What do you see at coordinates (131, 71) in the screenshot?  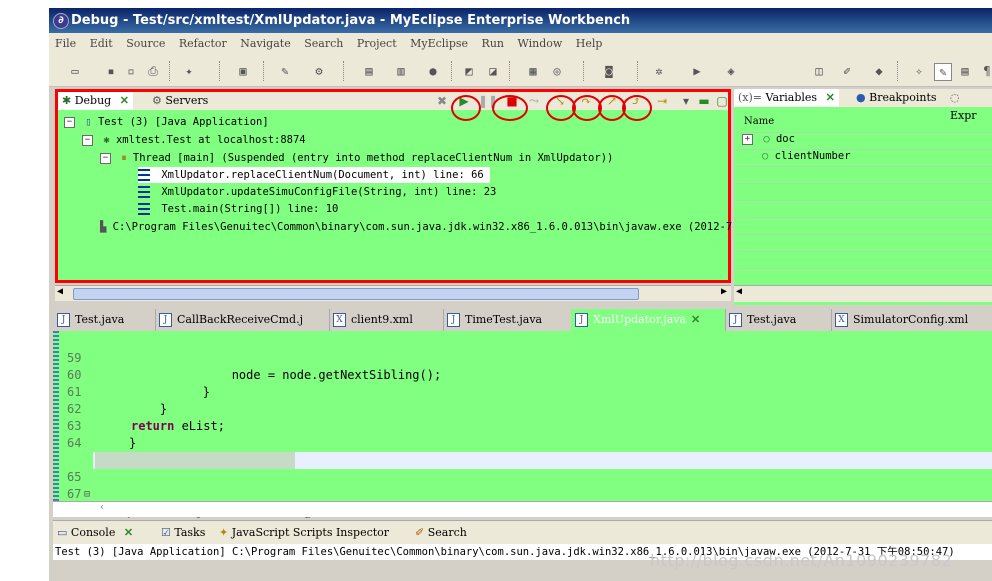 I see `save-all-icon: ▫` at bounding box center [131, 71].